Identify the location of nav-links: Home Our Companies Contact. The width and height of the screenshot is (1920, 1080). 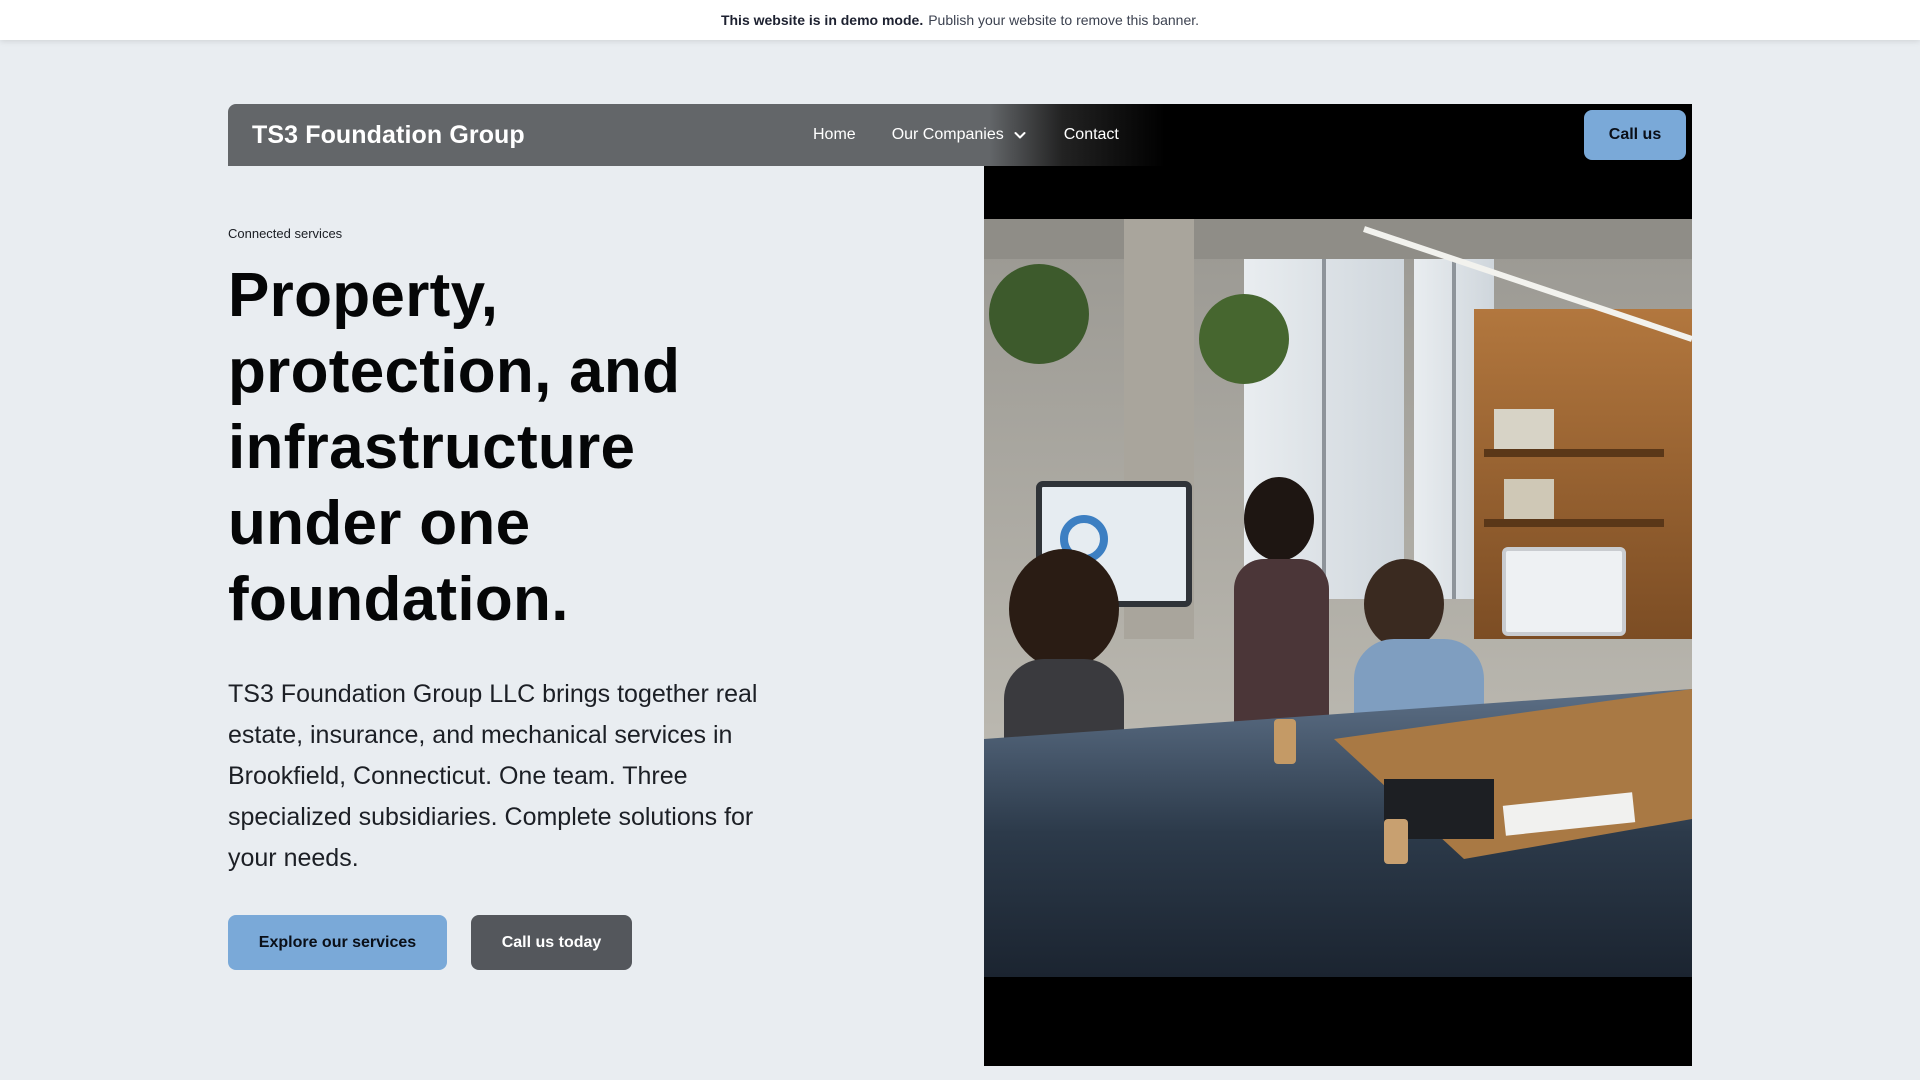
(966, 135).